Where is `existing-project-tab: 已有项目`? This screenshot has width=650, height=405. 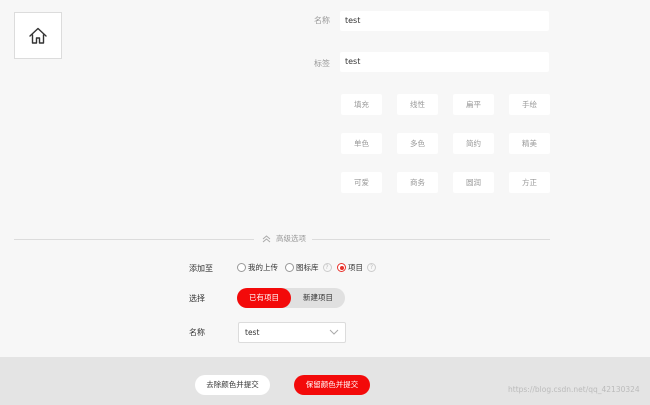
existing-project-tab: 已有项目 is located at coordinates (264, 298).